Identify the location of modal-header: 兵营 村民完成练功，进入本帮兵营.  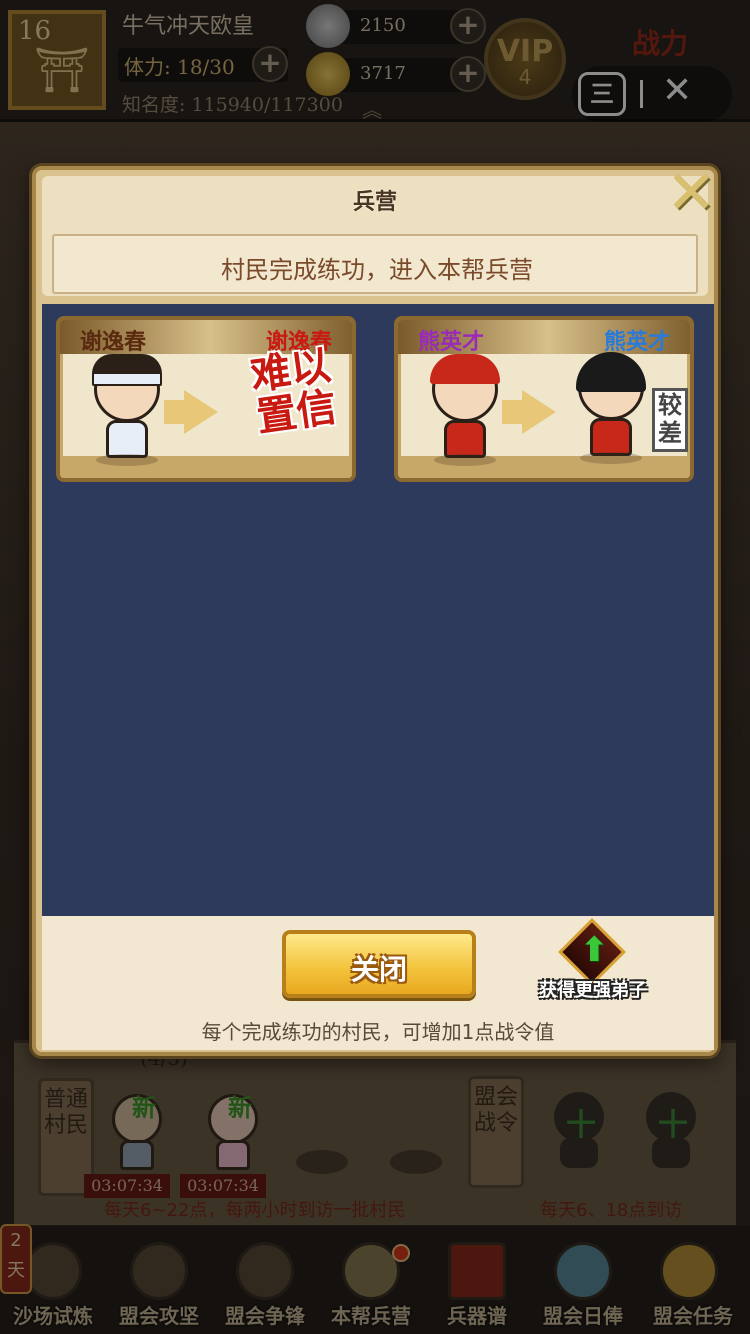
(375, 236).